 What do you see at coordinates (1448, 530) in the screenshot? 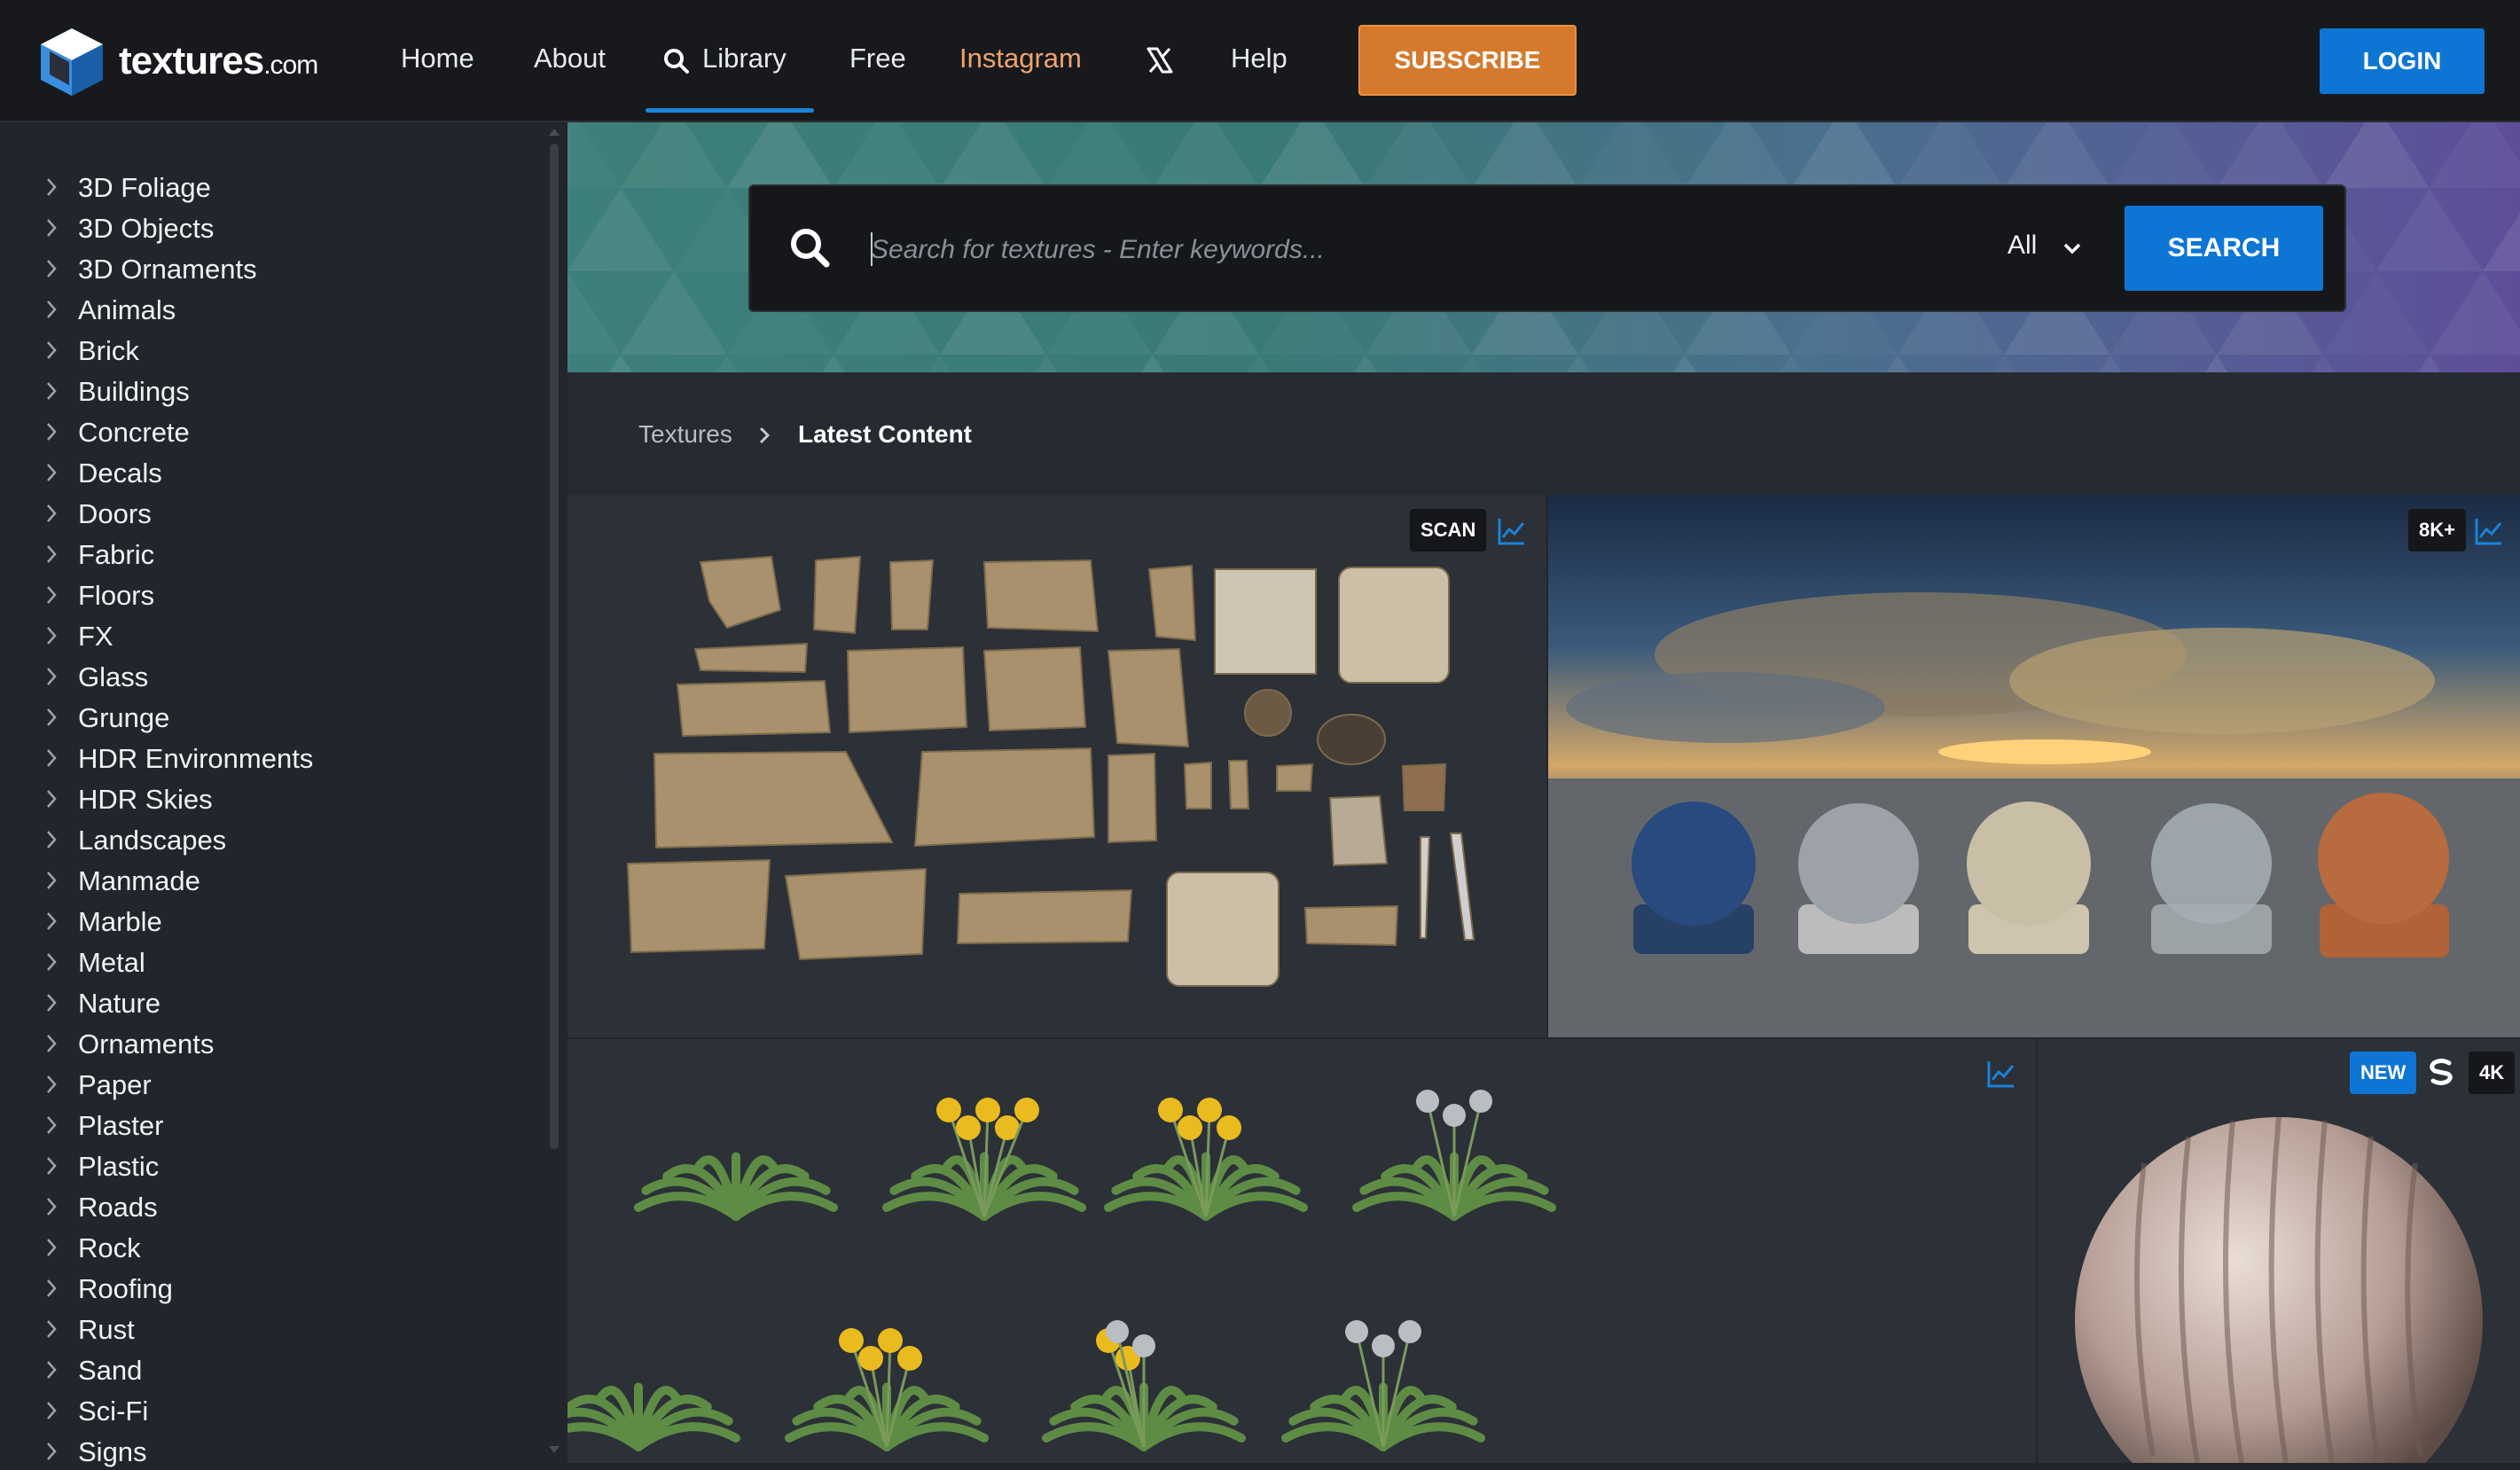
I see `badge-scan: SCAN` at bounding box center [1448, 530].